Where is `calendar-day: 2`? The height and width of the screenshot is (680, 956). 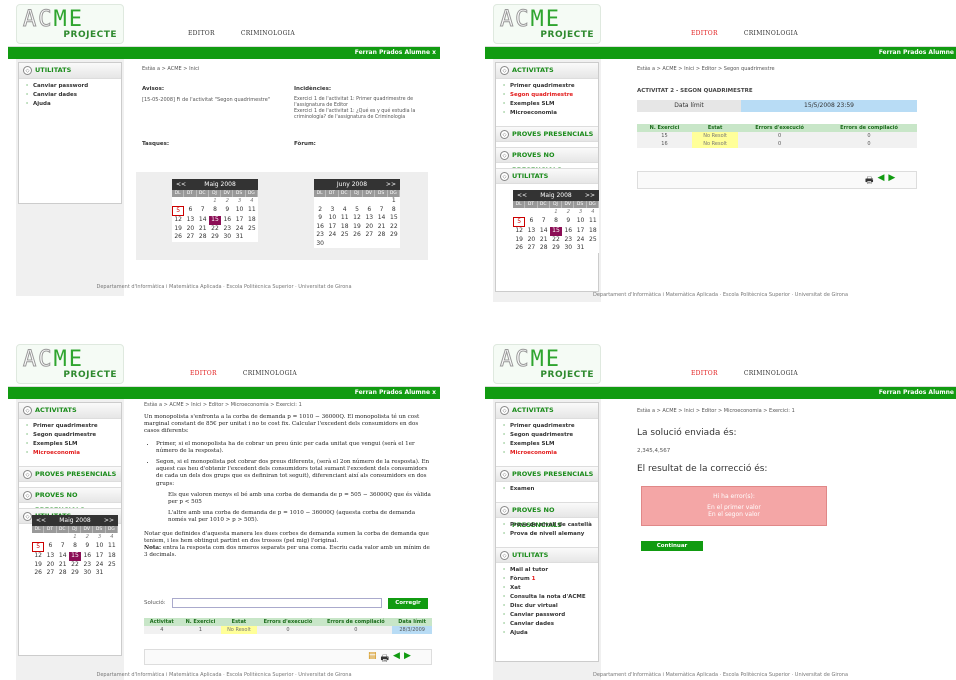
calendar-day: 2 is located at coordinates (320, 210).